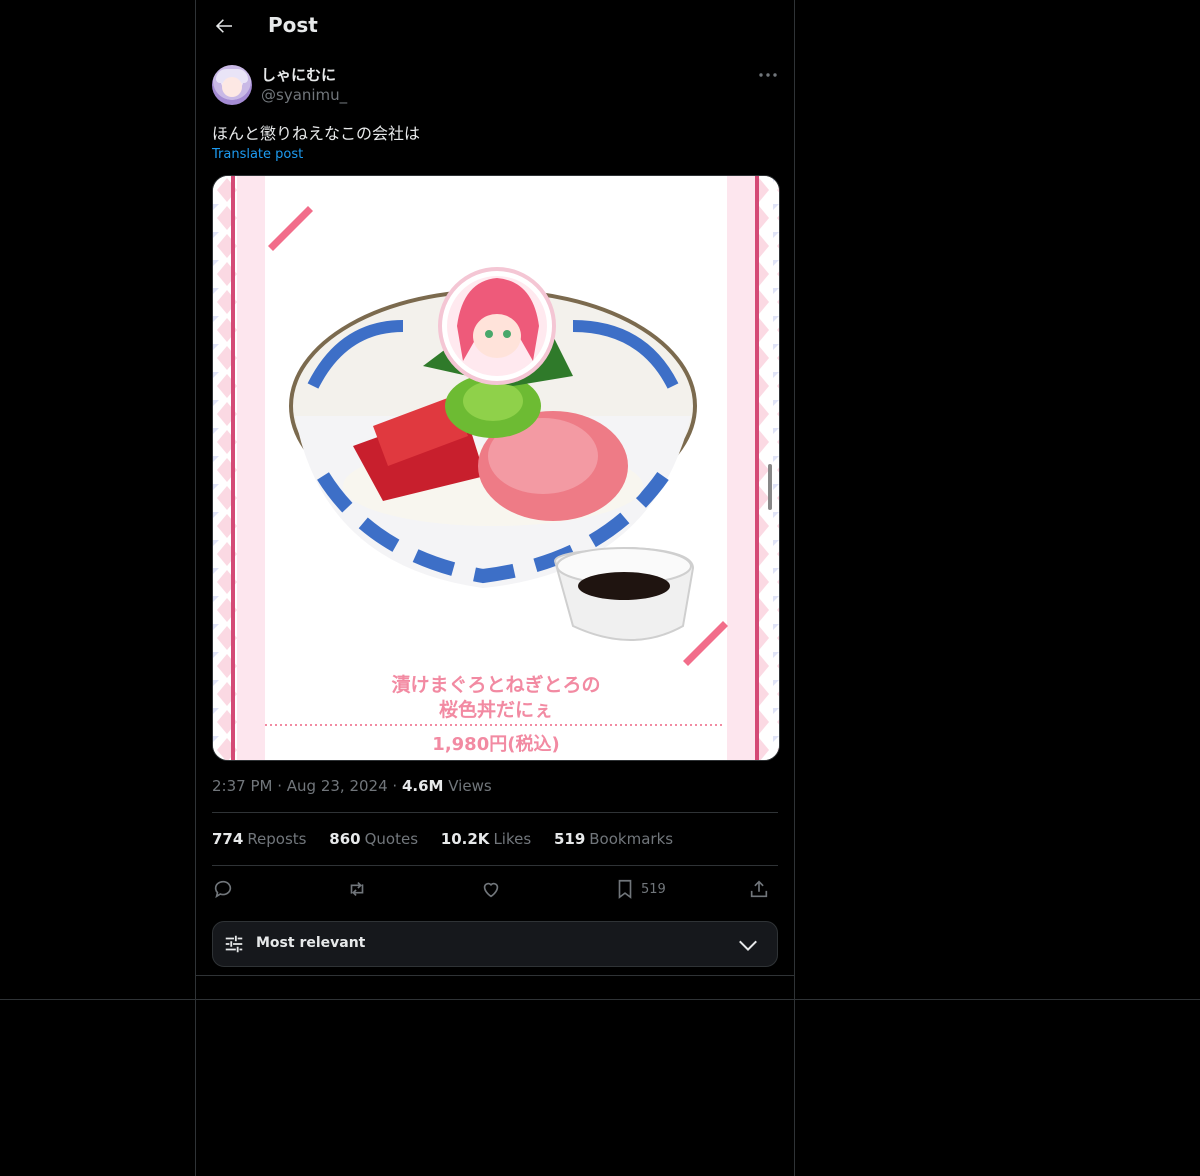 The image size is (1200, 1176). I want to click on more-options-icon, so click(768, 75).